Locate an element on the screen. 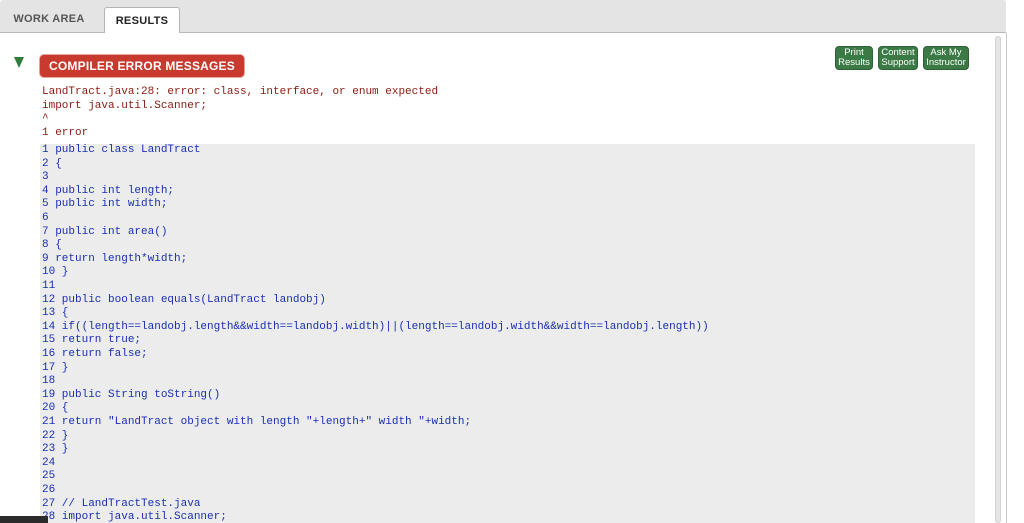  code-line: 1 public class LandTract is located at coordinates (121, 150).